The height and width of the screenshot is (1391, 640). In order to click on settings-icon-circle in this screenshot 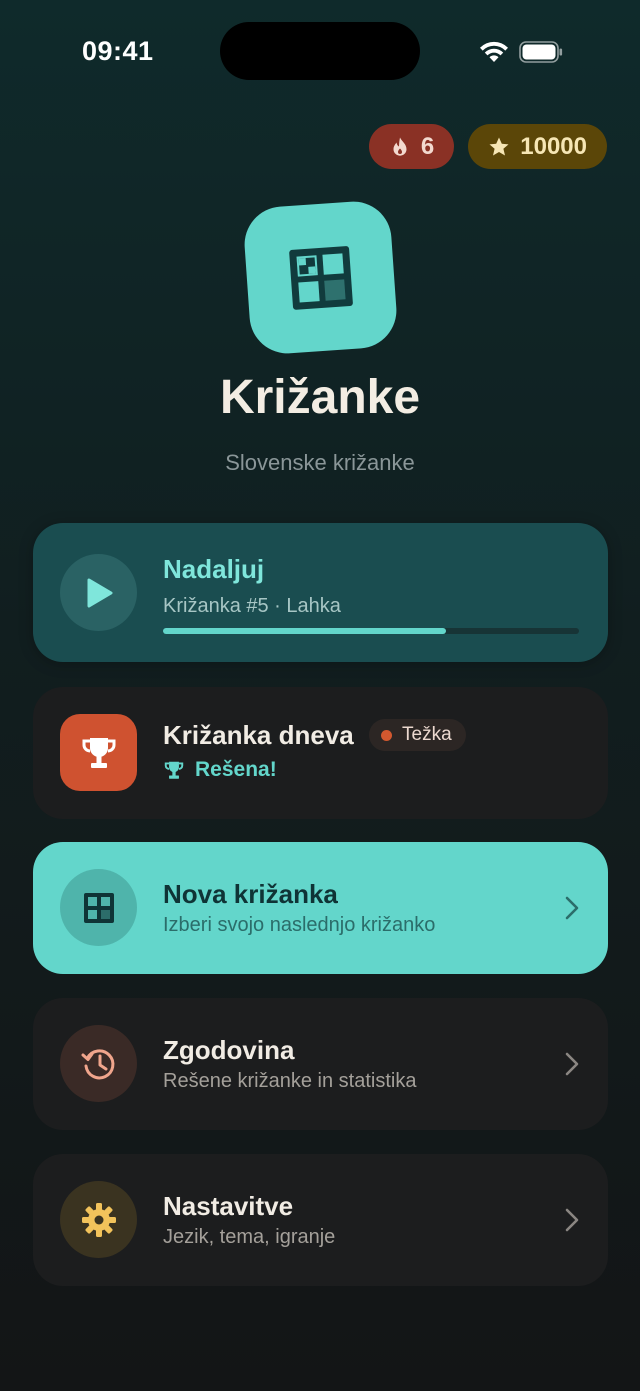, I will do `click(98, 1219)`.